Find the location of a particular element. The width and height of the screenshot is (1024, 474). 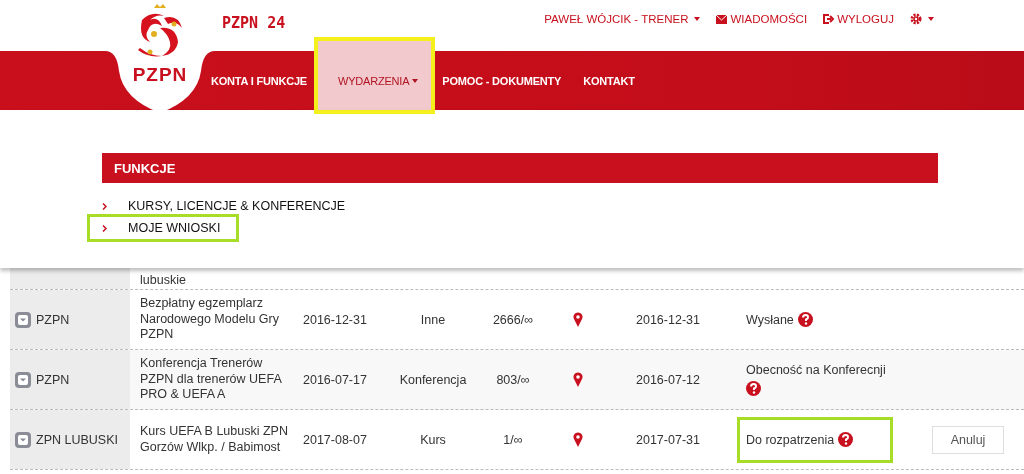

nav-tab: KONTA I FUNKCJE is located at coordinates (259, 80).